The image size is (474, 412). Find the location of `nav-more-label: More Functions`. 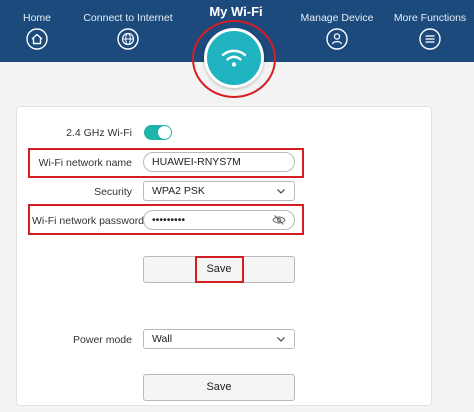

nav-more-label: More Functions is located at coordinates (430, 18).